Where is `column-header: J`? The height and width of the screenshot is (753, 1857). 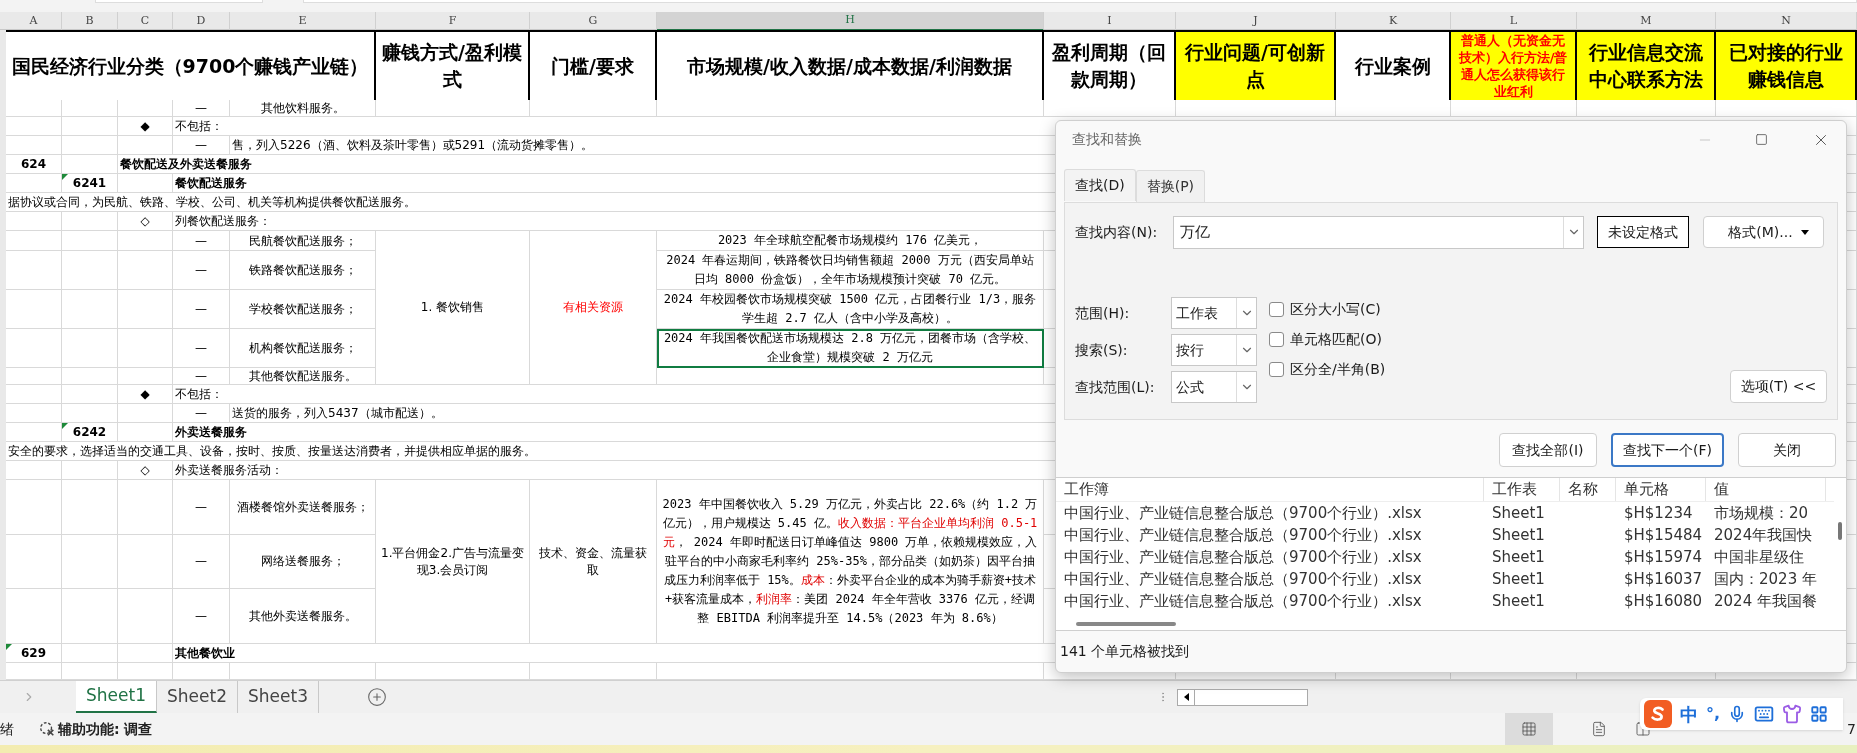 column-header: J is located at coordinates (1256, 21).